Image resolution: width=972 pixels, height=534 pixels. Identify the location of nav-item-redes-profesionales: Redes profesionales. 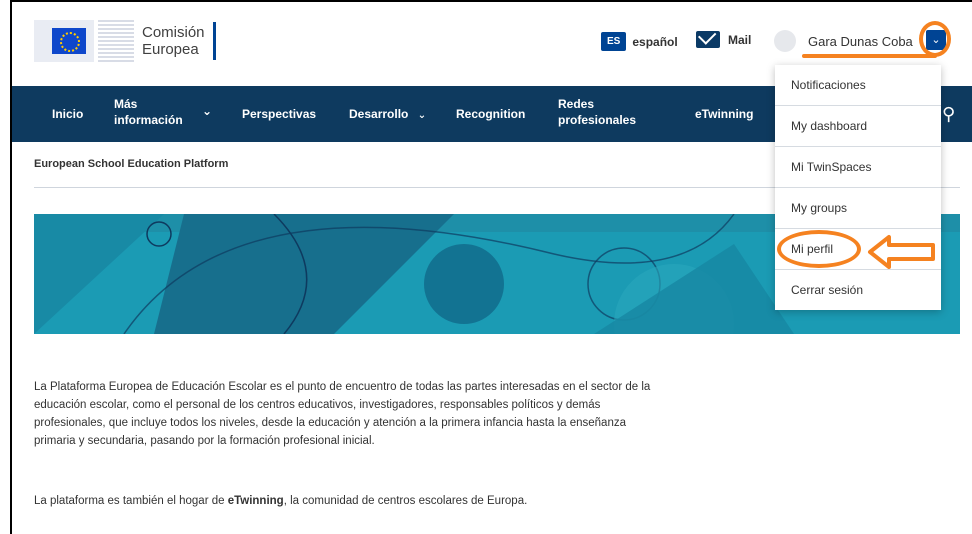
(603, 112).